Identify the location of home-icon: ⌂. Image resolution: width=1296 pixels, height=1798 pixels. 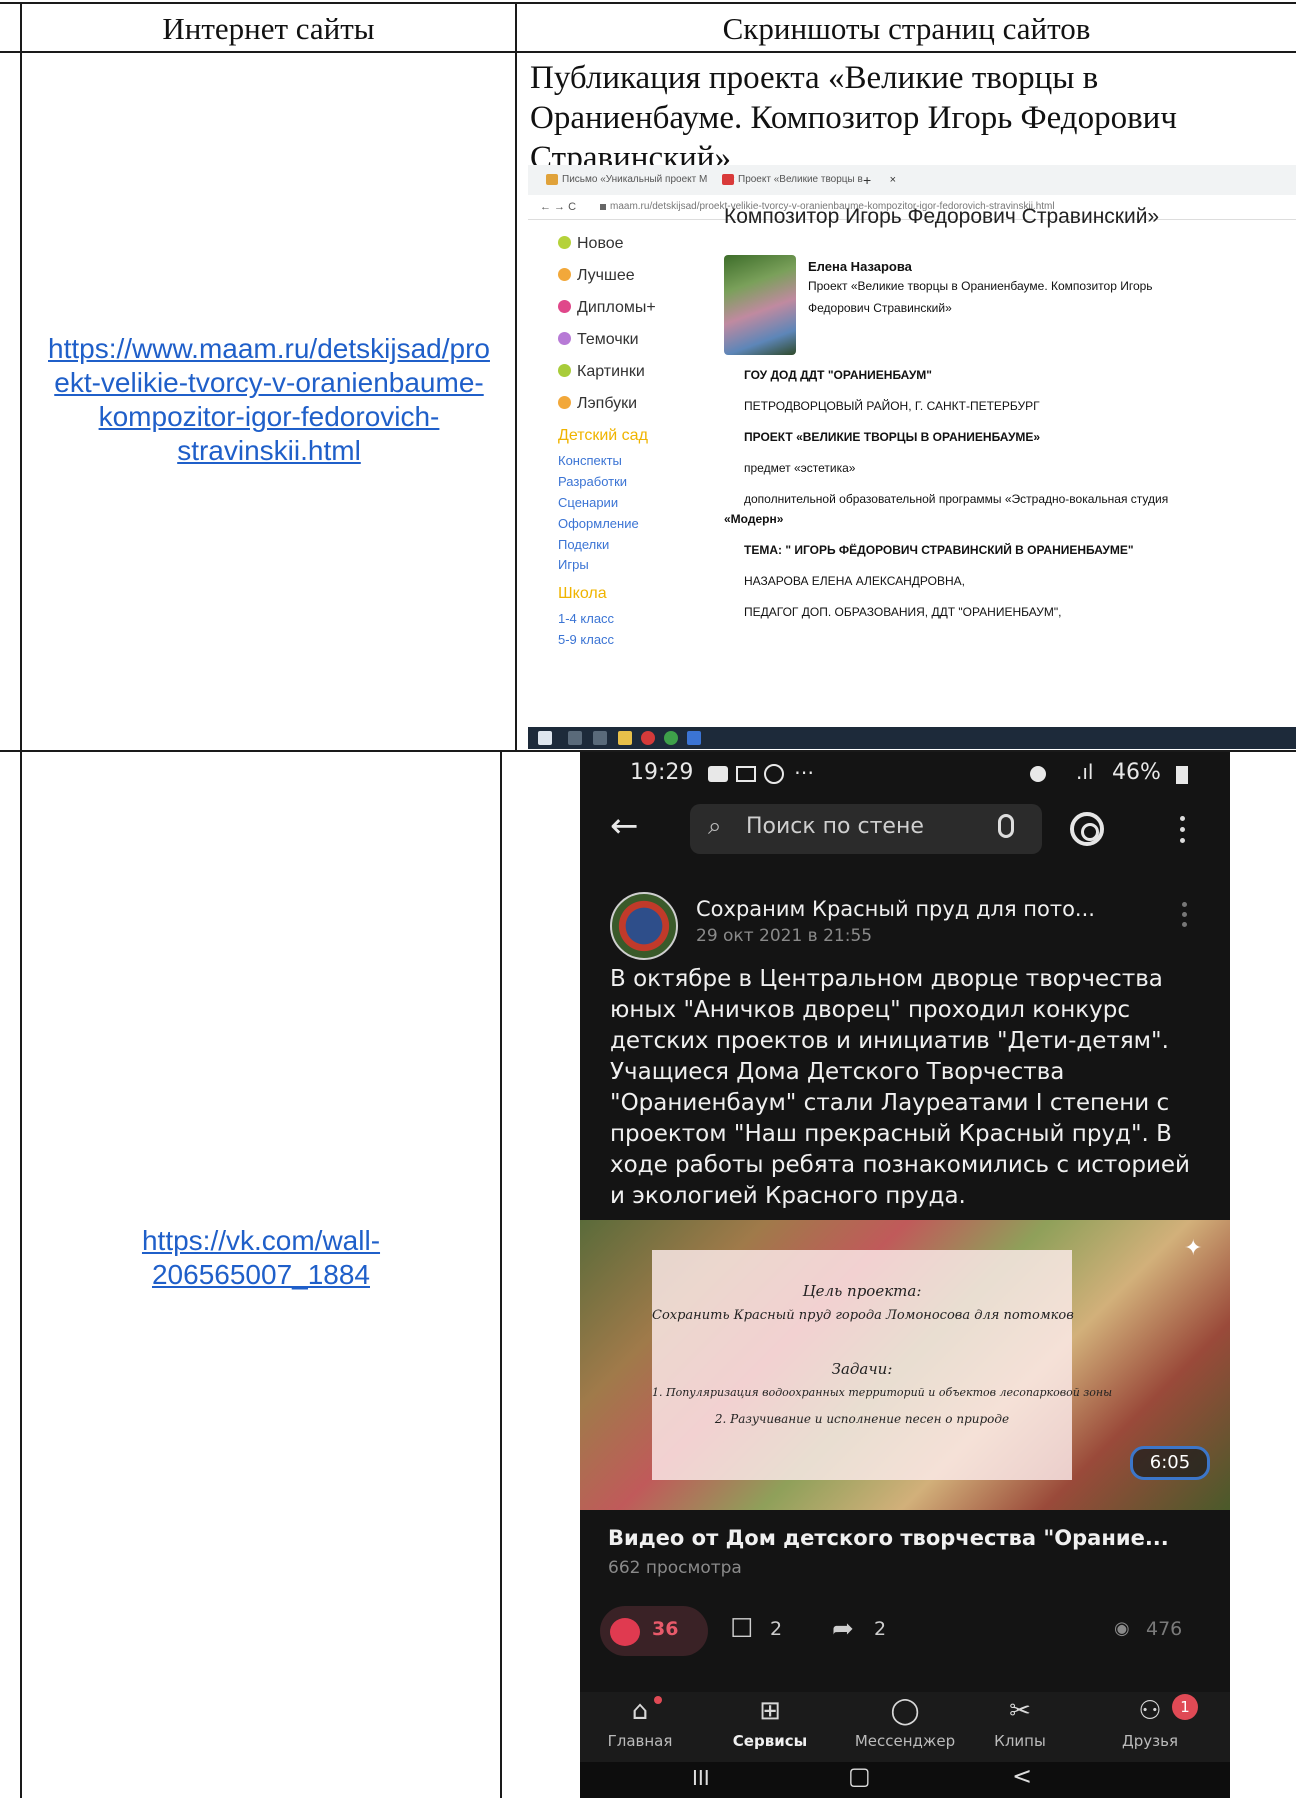
(640, 1711).